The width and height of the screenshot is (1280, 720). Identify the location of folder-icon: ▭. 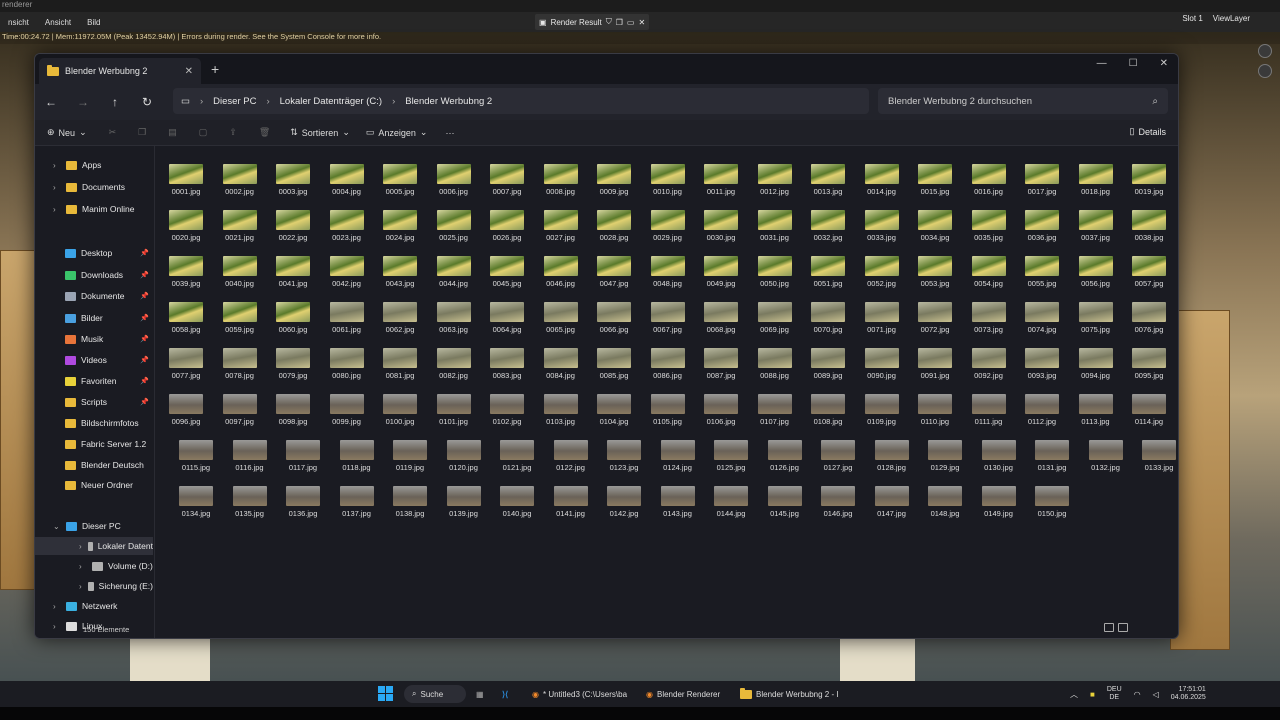
(631, 22).